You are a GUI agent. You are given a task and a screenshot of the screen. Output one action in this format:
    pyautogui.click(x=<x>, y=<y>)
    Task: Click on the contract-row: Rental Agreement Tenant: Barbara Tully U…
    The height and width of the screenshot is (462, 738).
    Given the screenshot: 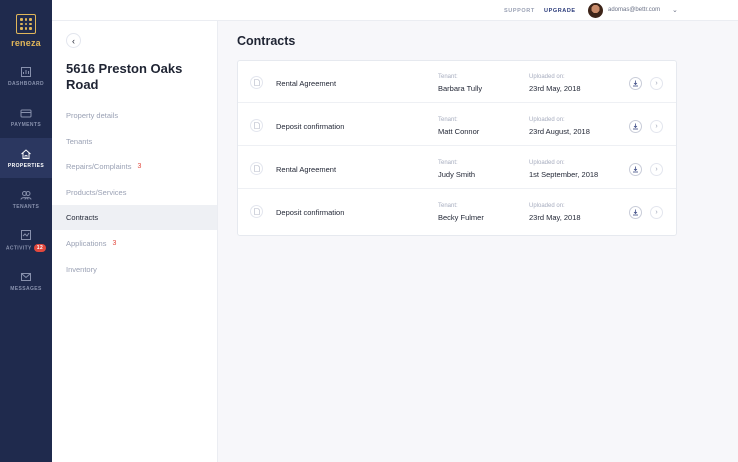 What is the action you would take?
    pyautogui.click(x=457, y=82)
    